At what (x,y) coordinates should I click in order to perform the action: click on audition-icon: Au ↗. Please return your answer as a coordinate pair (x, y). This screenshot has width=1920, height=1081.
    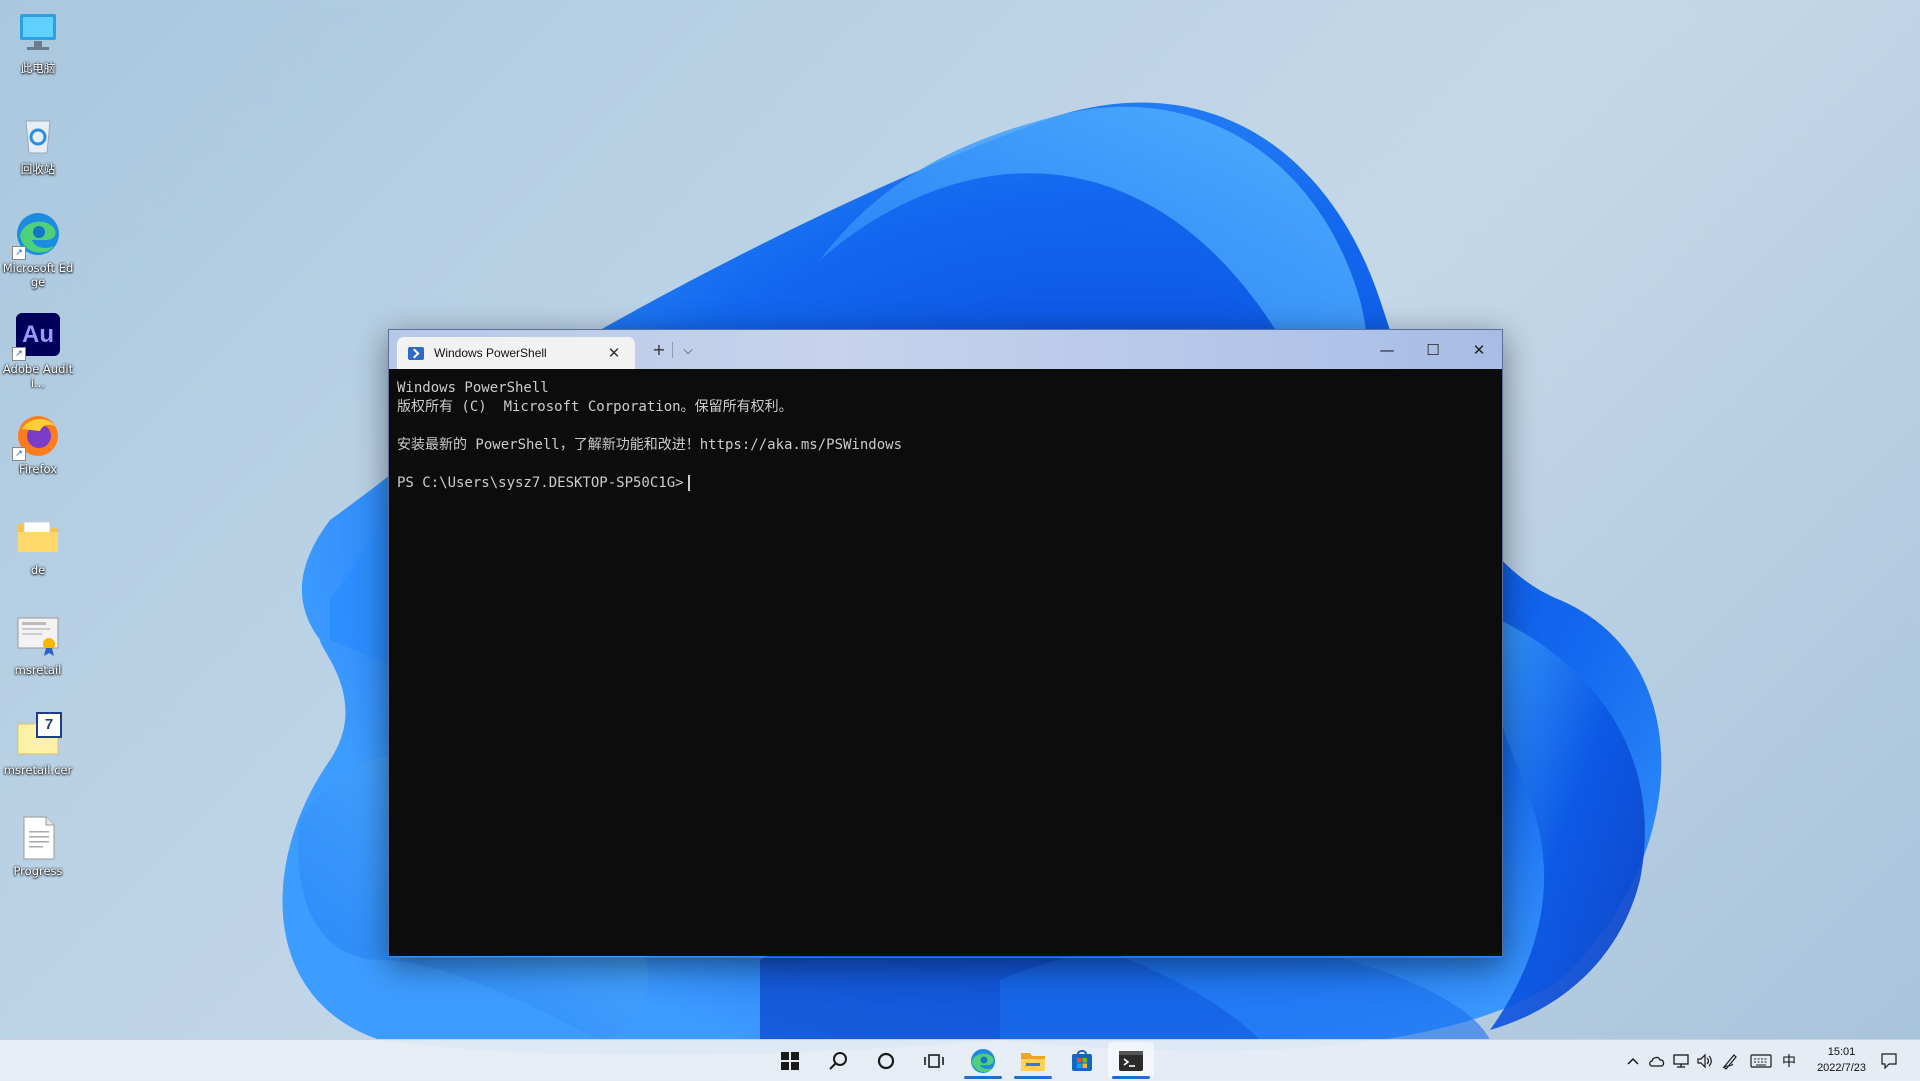
    Looking at the image, I should click on (37, 336).